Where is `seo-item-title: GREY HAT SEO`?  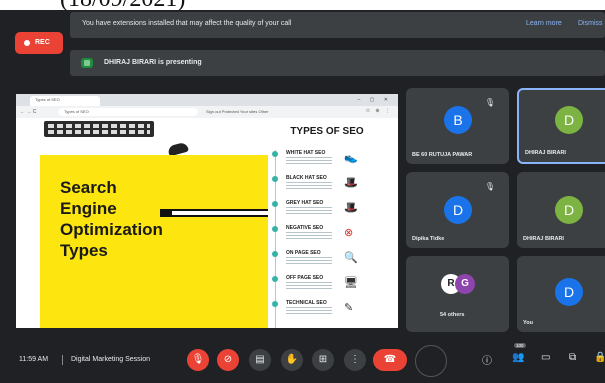
seo-item-title: GREY HAT SEO is located at coordinates (305, 203).